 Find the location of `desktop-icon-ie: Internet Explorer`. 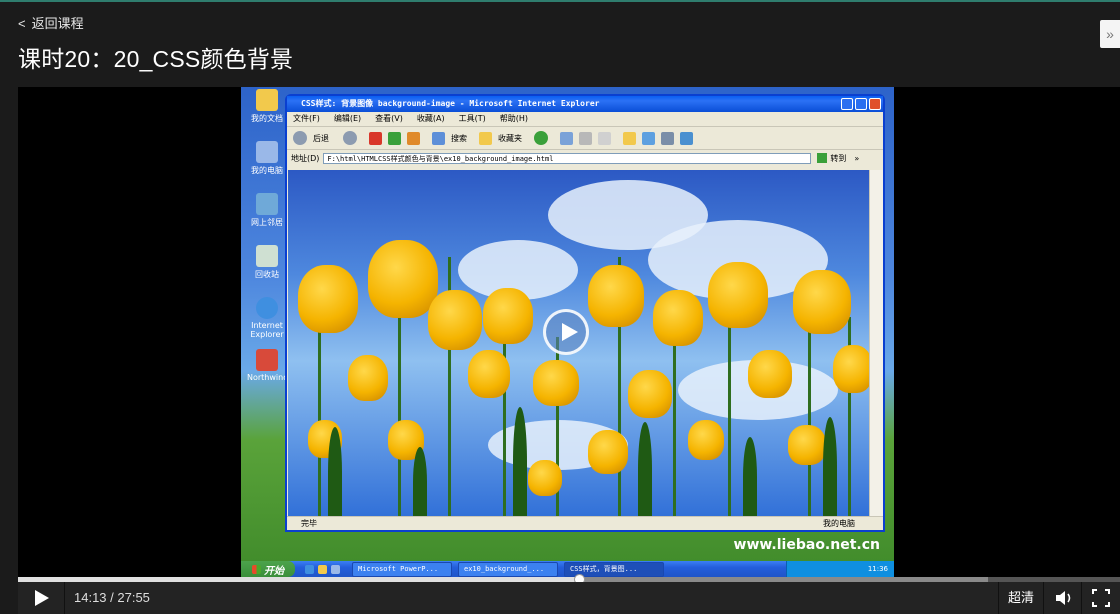

desktop-icon-ie: Internet Explorer is located at coordinates (267, 318).